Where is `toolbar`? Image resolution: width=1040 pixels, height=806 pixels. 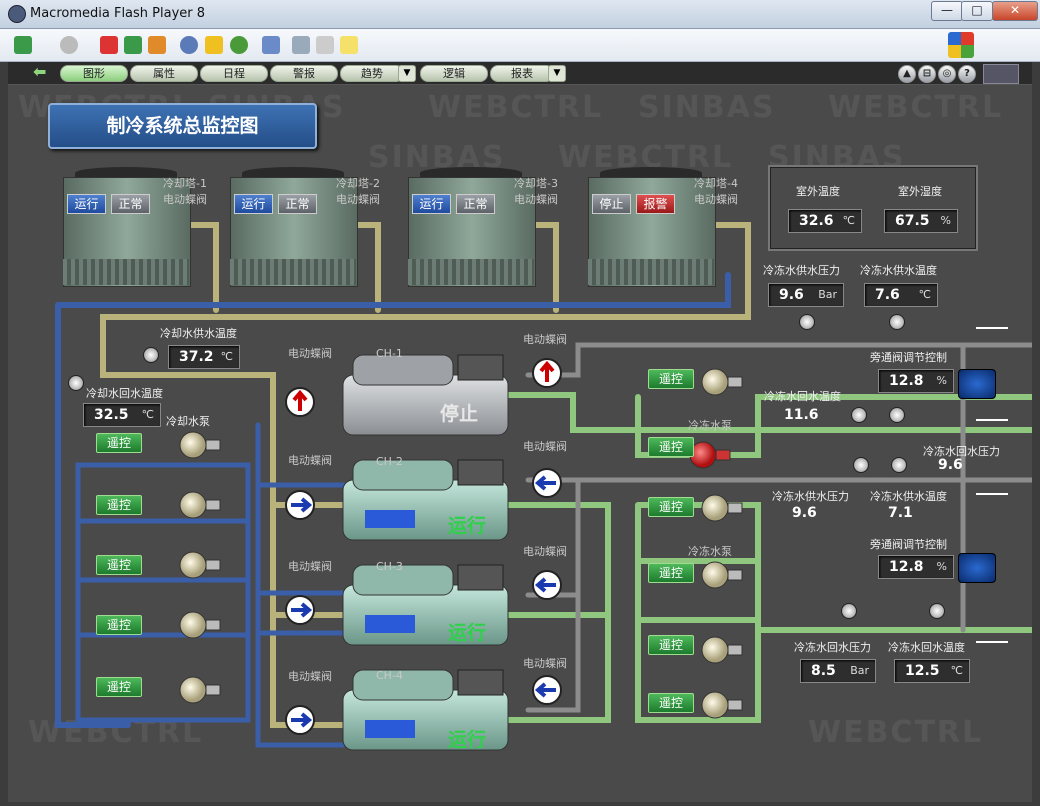 toolbar is located at coordinates (520, 45).